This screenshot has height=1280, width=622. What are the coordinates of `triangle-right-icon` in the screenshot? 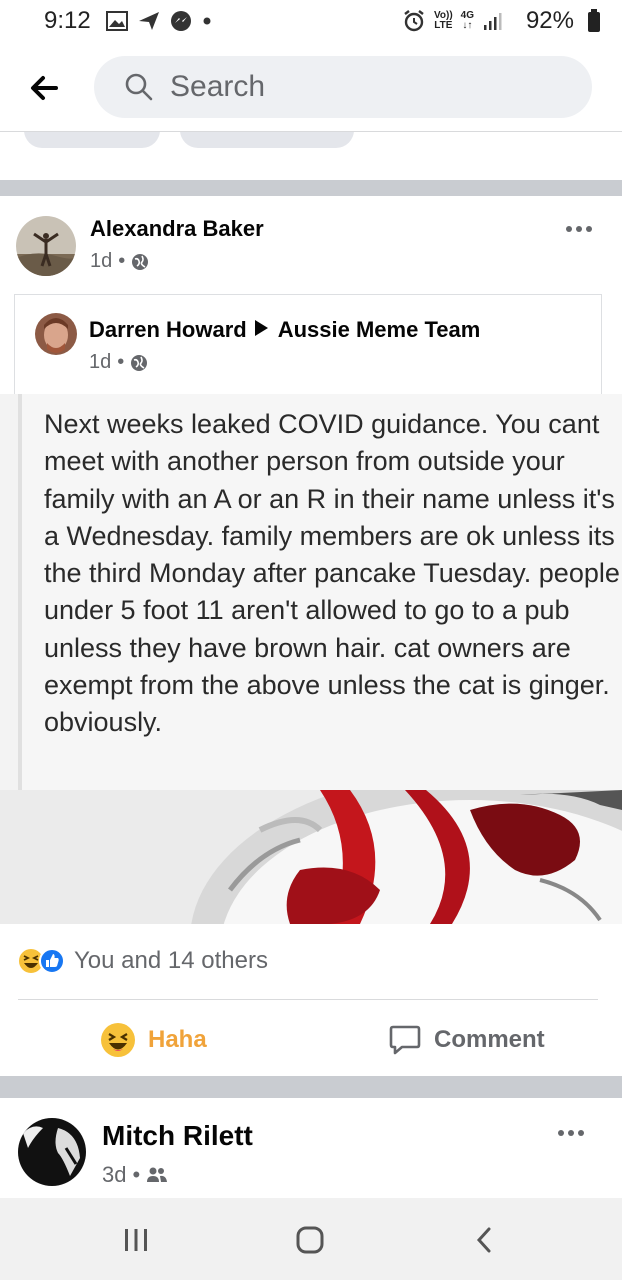 It's located at (261, 328).